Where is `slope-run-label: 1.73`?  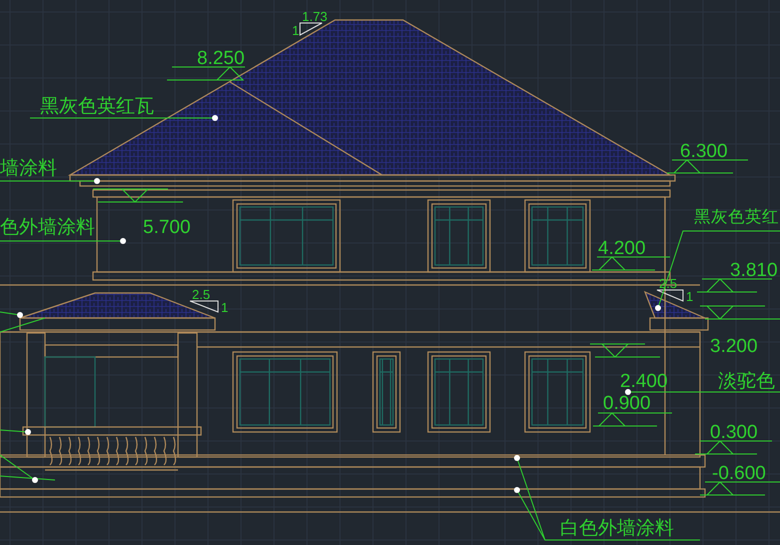
slope-run-label: 1.73 is located at coordinates (315, 16).